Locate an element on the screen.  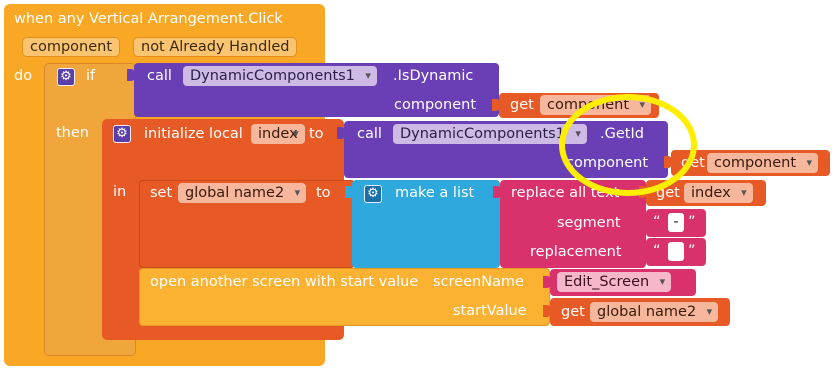
segment-label: segment is located at coordinates (589, 223).